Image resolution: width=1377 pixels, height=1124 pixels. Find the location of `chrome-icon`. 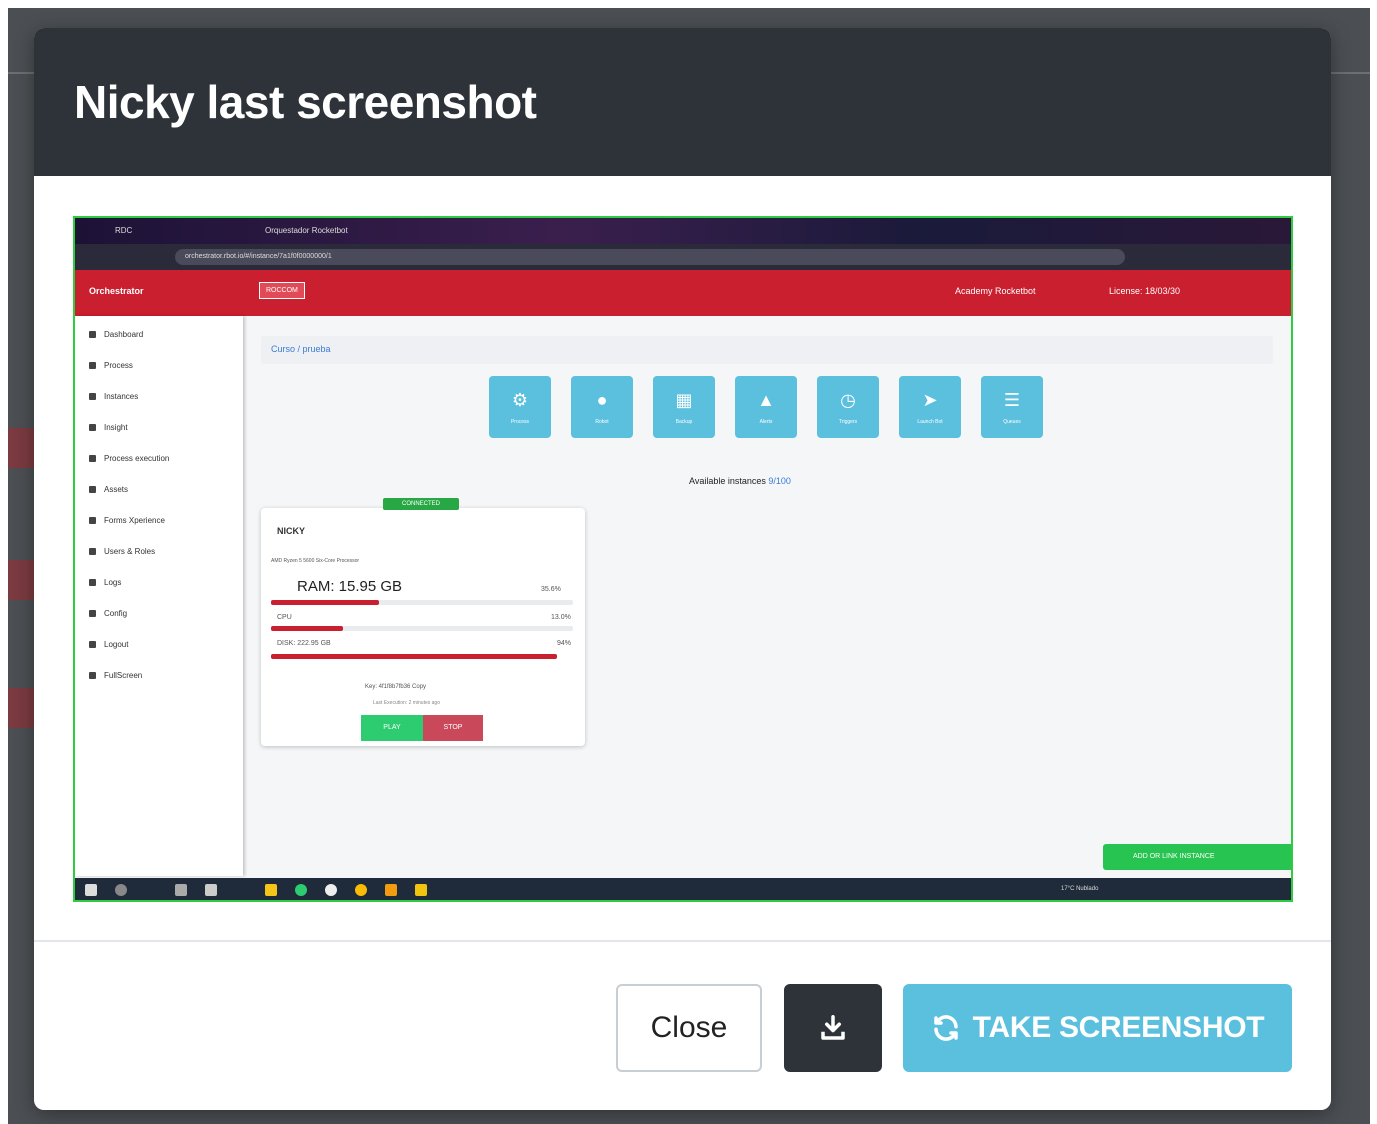

chrome-icon is located at coordinates (361, 890).